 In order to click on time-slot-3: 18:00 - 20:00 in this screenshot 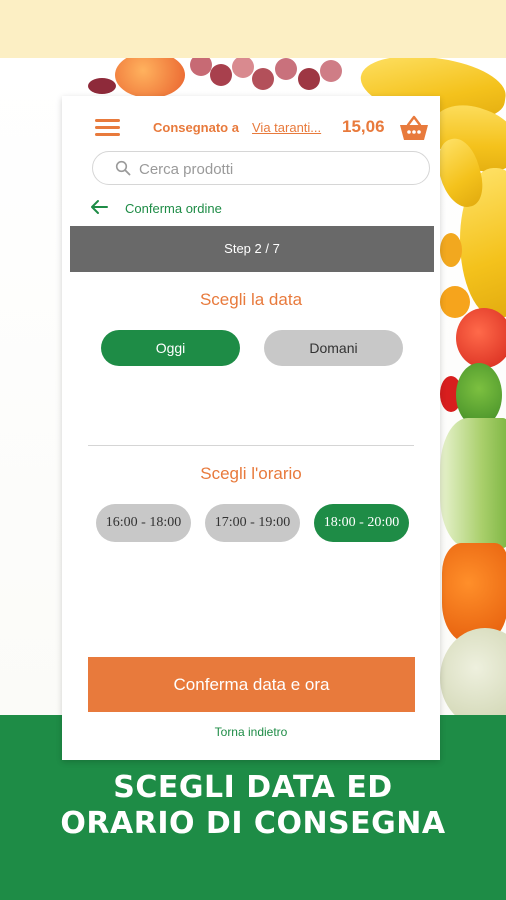, I will do `click(361, 523)`.